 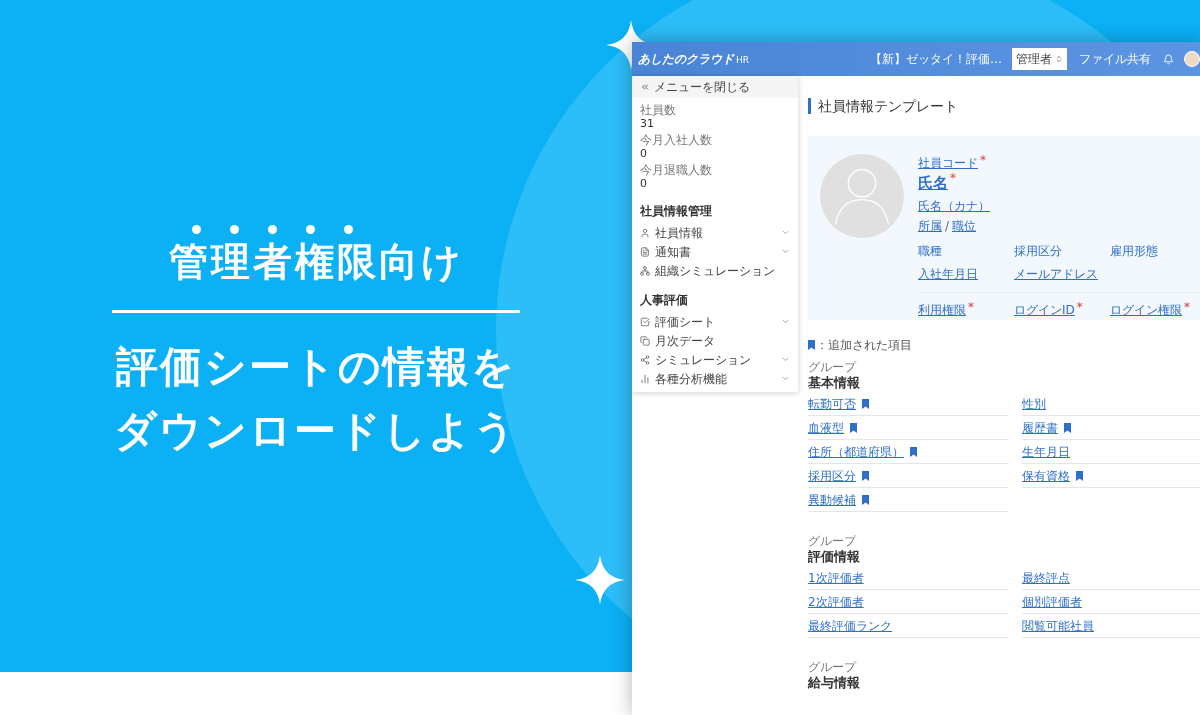 What do you see at coordinates (645, 321) in the screenshot?
I see `checkbox-icon` at bounding box center [645, 321].